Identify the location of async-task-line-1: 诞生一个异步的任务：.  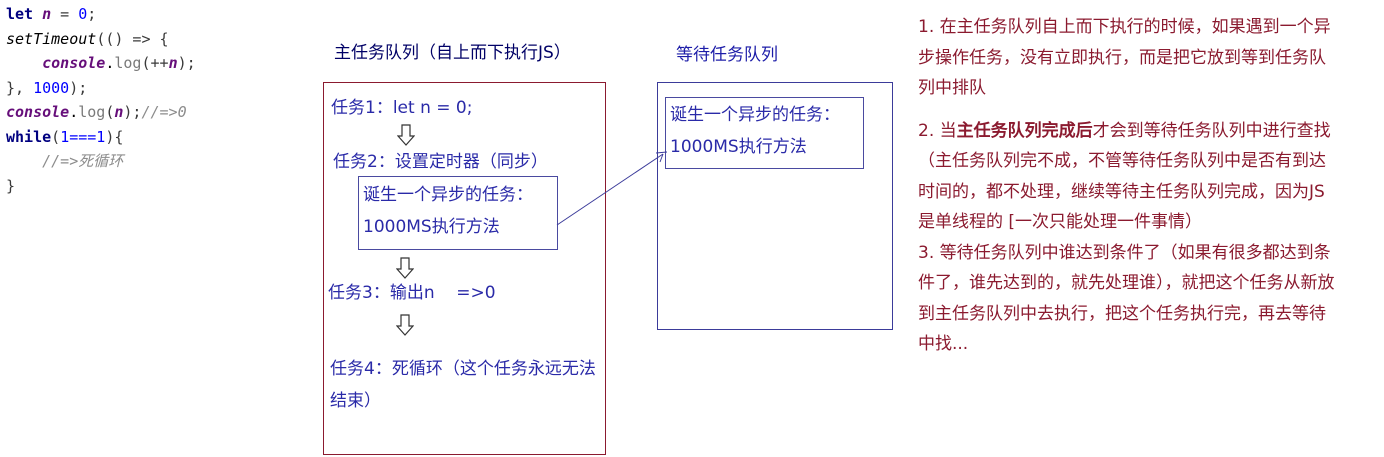
(448, 195).